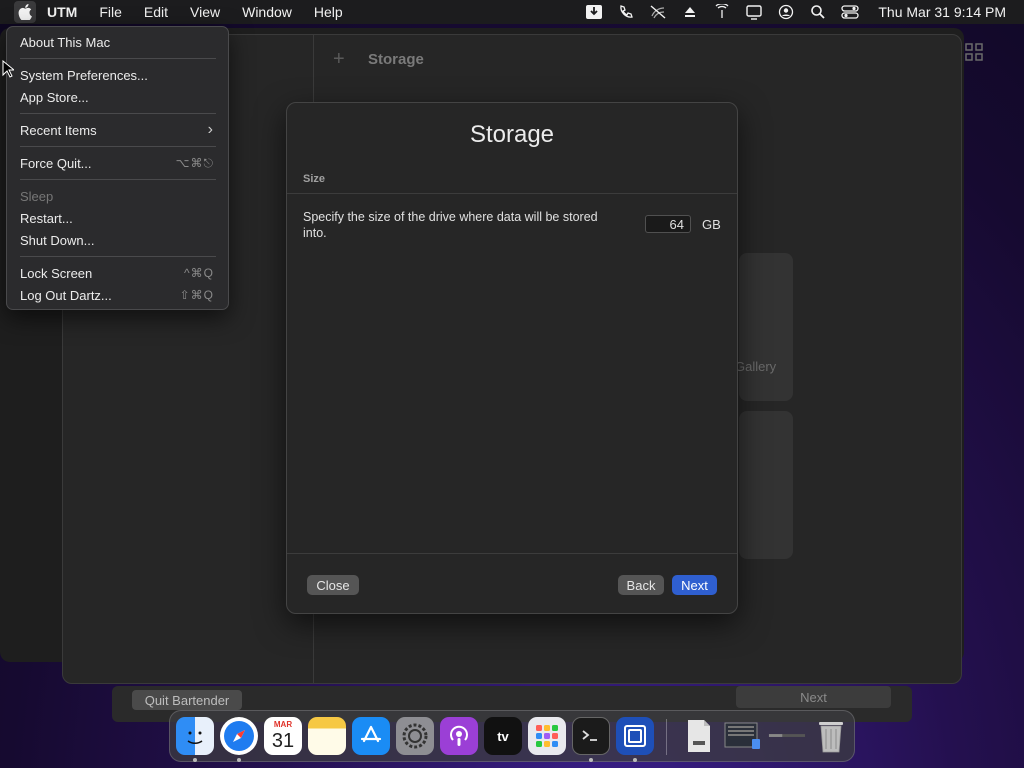  Describe the element at coordinates (314, 179) in the screenshot. I see `section-header-size: Size` at that location.